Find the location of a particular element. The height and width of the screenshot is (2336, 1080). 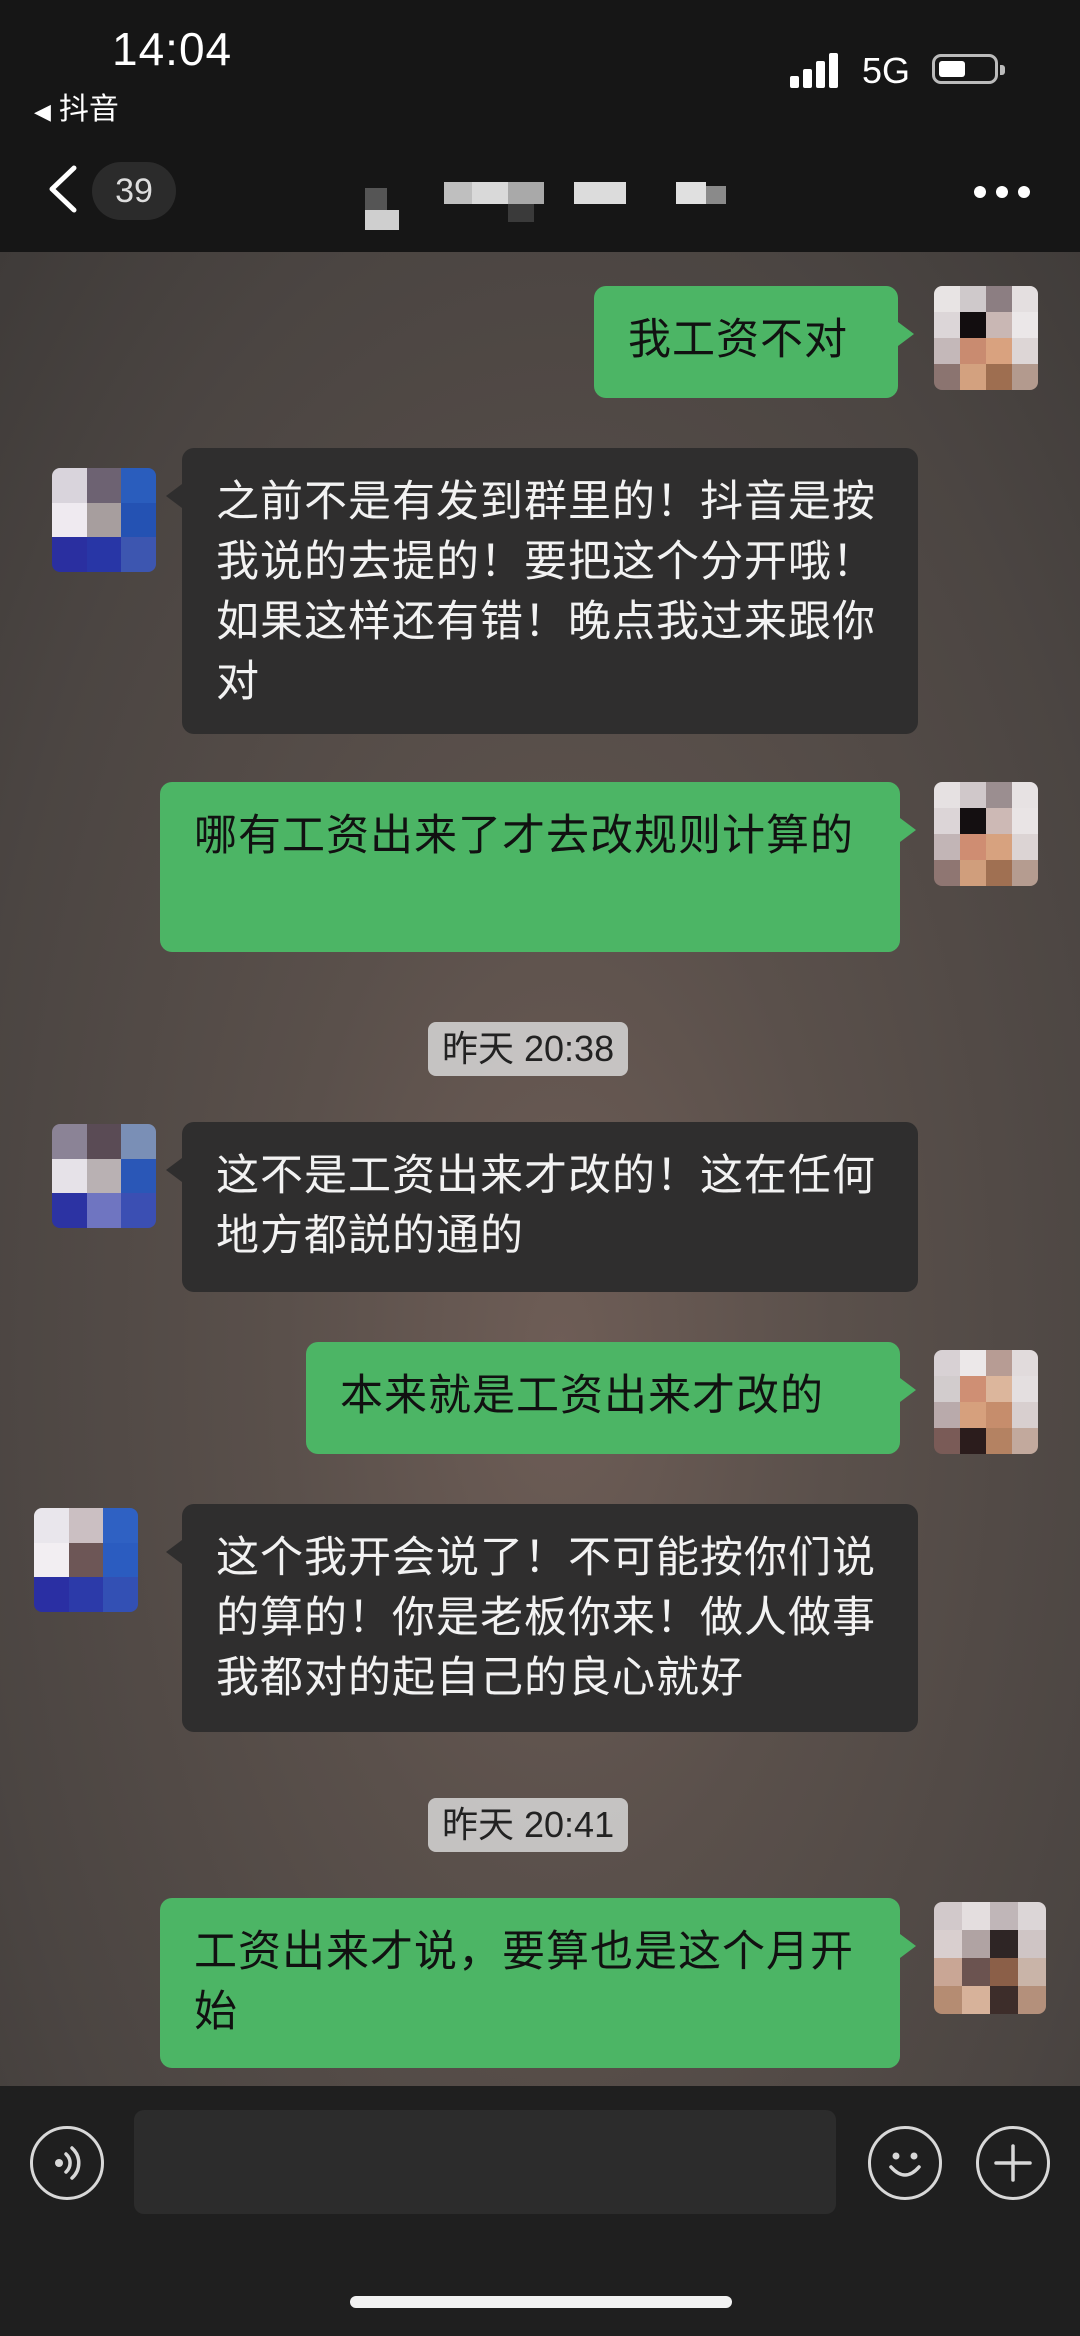

plus-icon is located at coordinates (1013, 2163).